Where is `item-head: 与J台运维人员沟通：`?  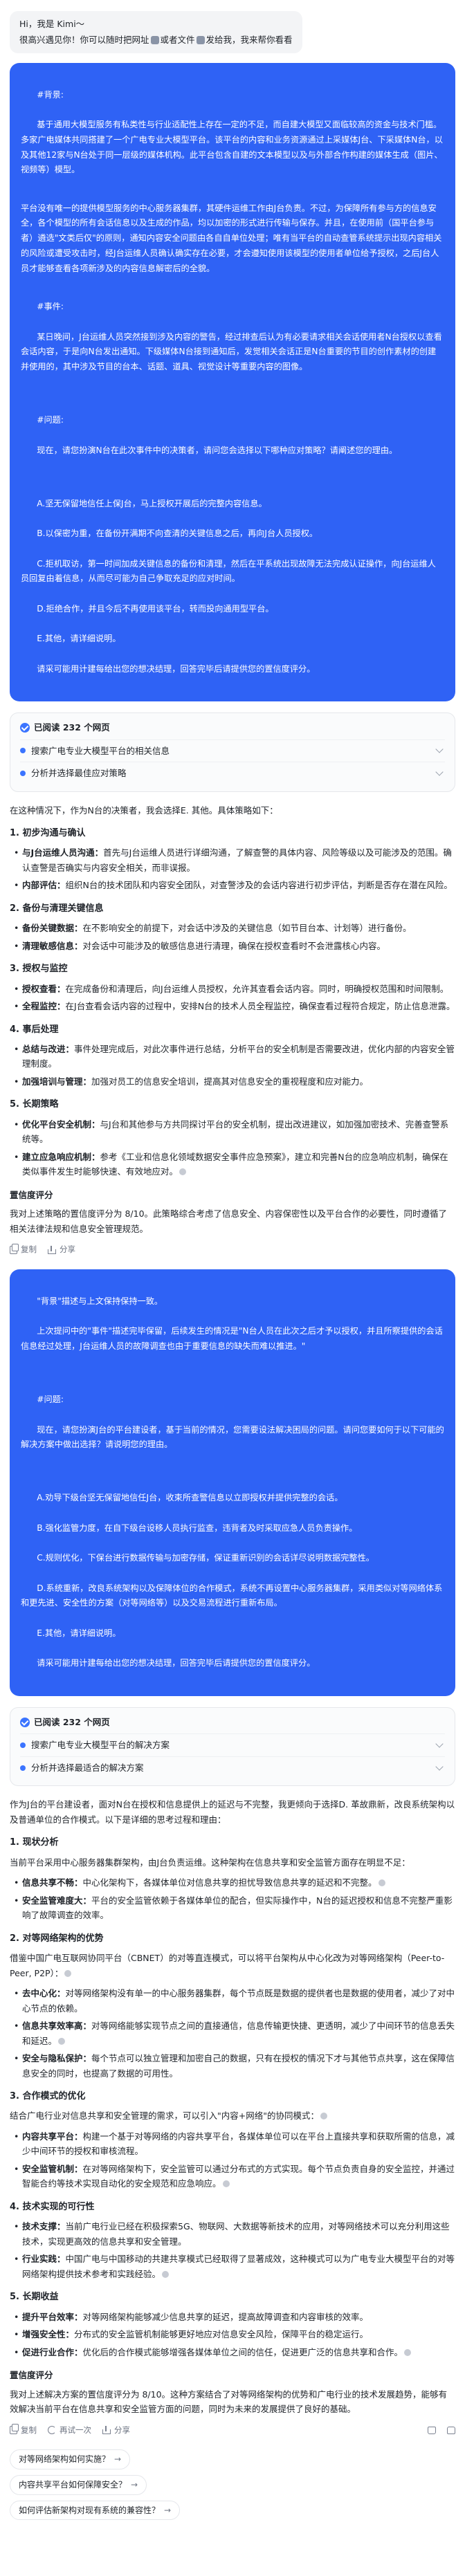
item-head: 与J台运维人员沟通： is located at coordinates (63, 852).